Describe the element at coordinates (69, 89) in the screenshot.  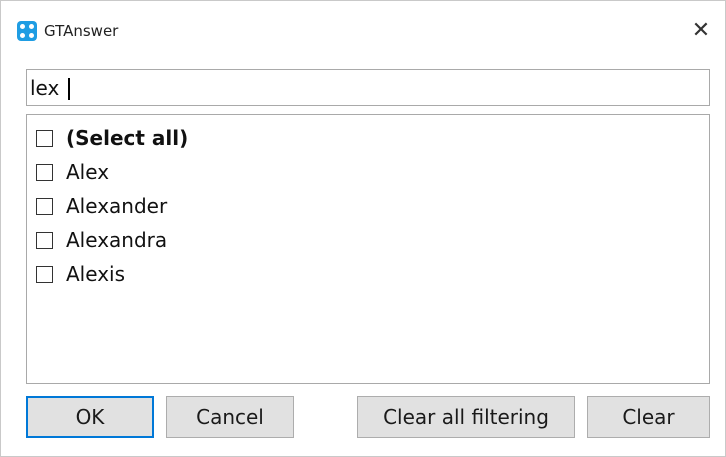
I see `text-caret` at that location.